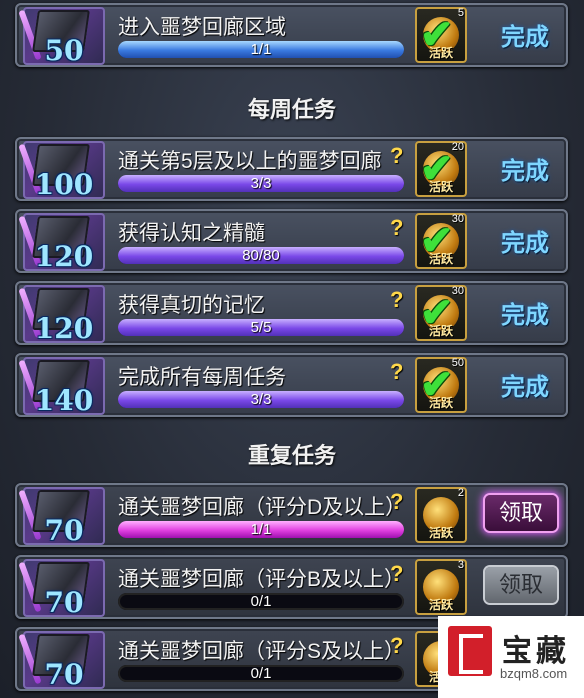  What do you see at coordinates (441, 169) in the screenshot?
I see `reward-slot: ✔ 20 活跃` at bounding box center [441, 169].